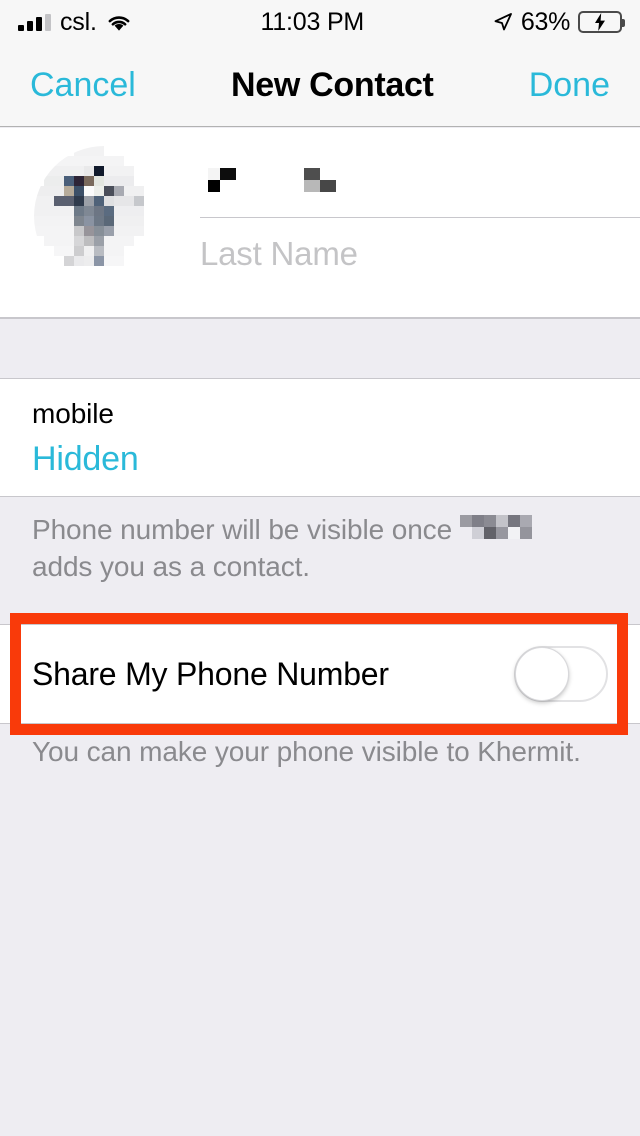  What do you see at coordinates (83, 85) in the screenshot?
I see `cancel-button: Cancel` at bounding box center [83, 85].